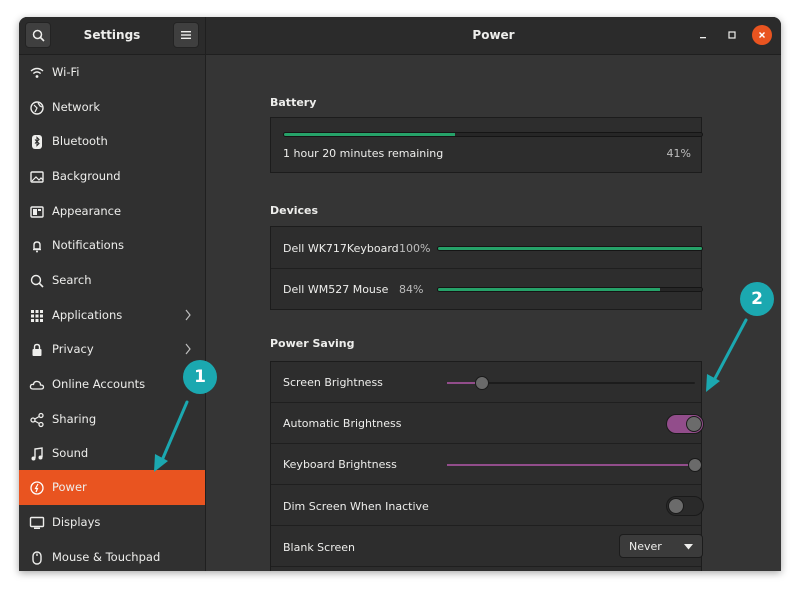 This screenshot has height=592, width=800. What do you see at coordinates (200, 377) in the screenshot?
I see `callout-1: 1` at bounding box center [200, 377].